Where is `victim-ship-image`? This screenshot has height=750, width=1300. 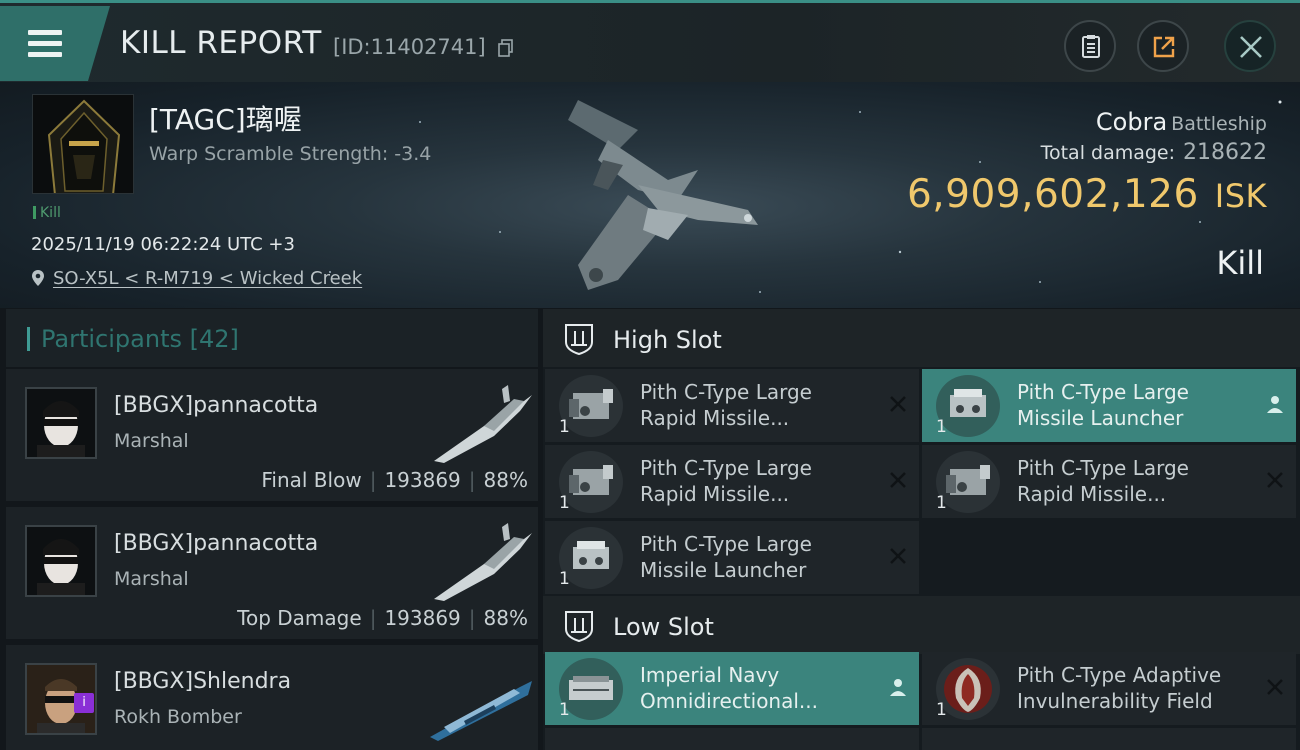
victim-ship-image is located at coordinates (663, 195).